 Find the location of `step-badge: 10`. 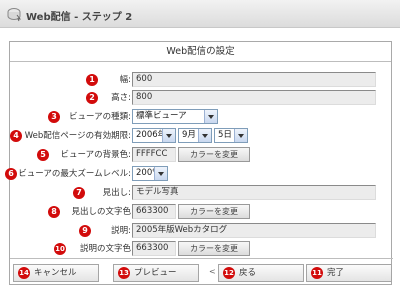

step-badge: 10 is located at coordinates (60, 249).